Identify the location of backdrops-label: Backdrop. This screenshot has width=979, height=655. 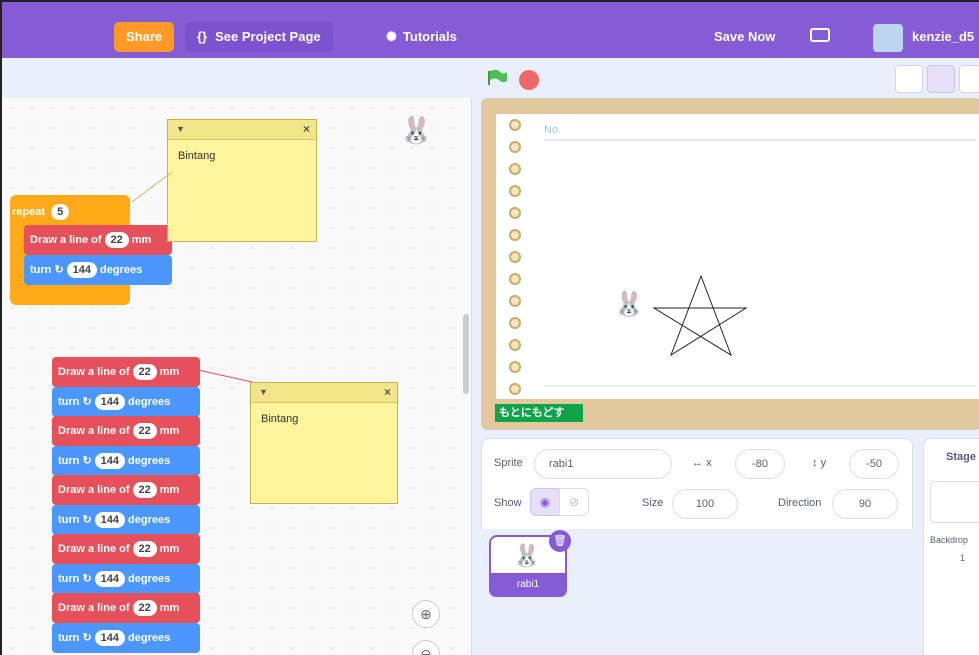
(949, 540).